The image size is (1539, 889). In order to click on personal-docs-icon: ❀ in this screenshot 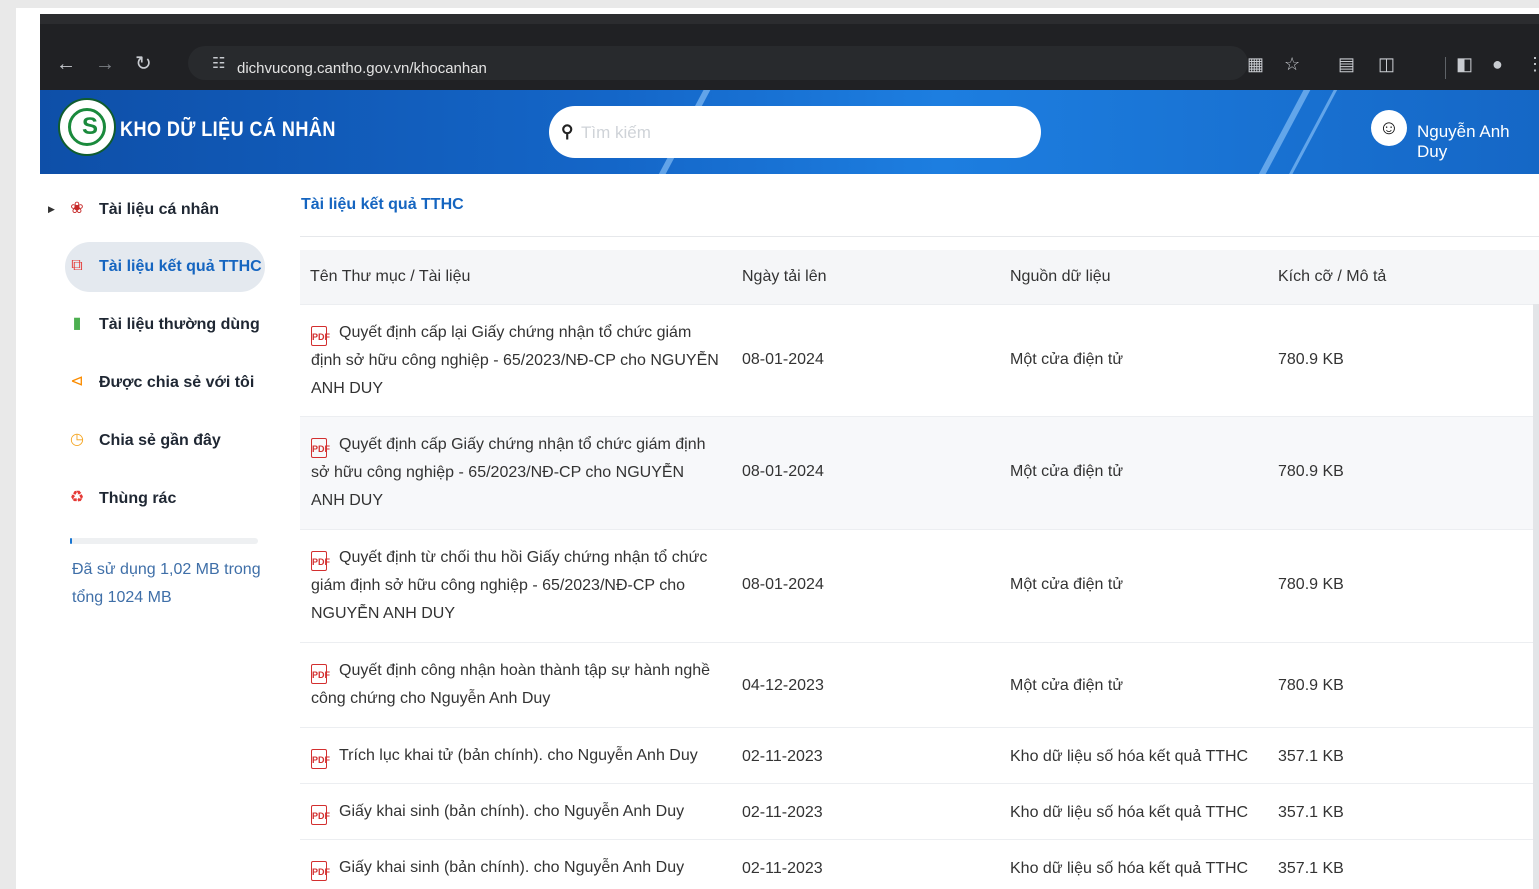, I will do `click(77, 208)`.